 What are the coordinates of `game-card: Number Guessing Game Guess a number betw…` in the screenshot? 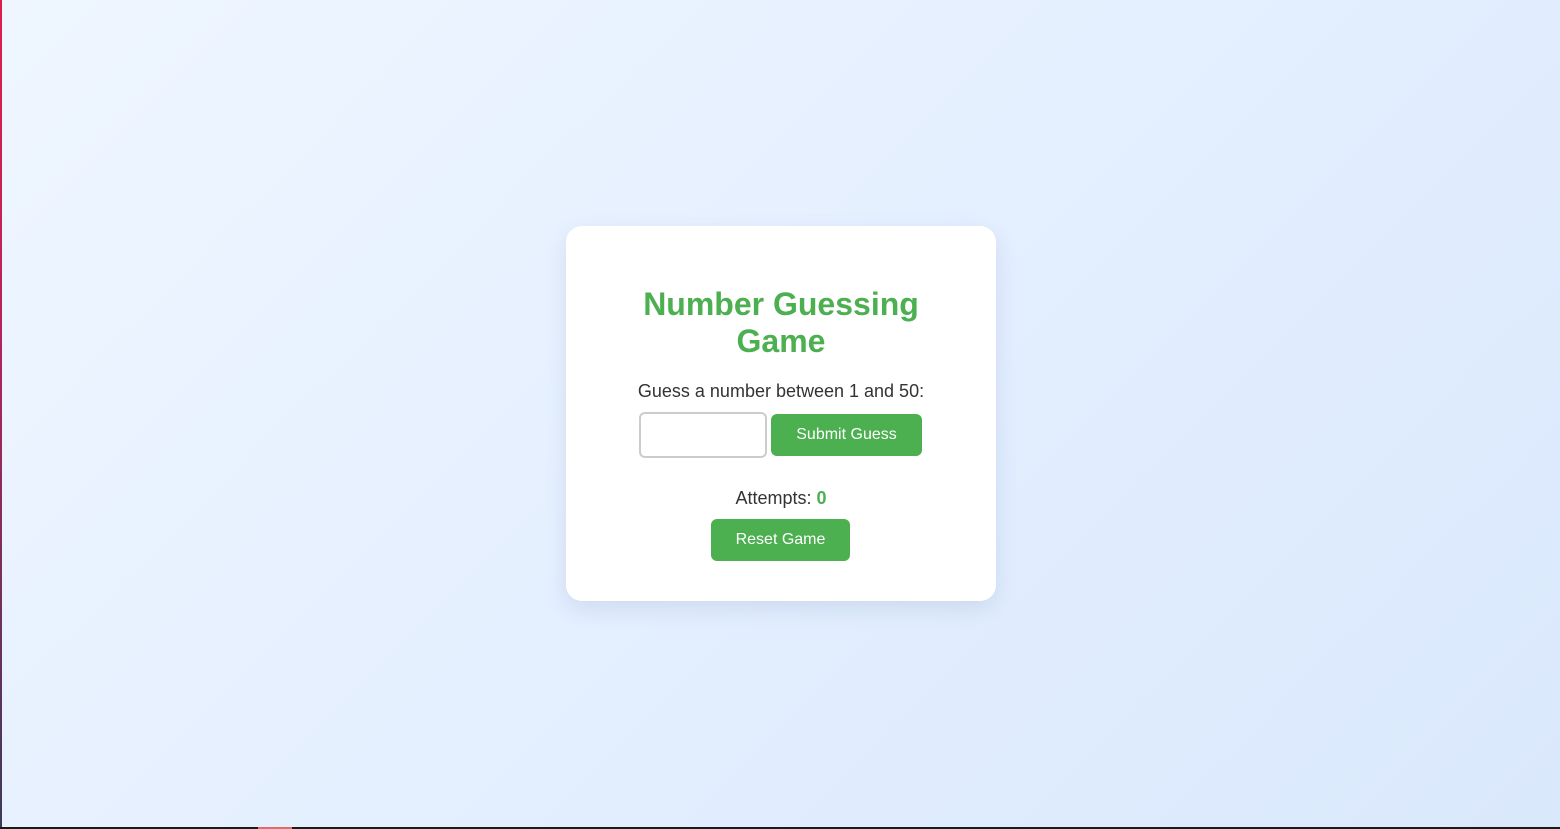 It's located at (781, 413).